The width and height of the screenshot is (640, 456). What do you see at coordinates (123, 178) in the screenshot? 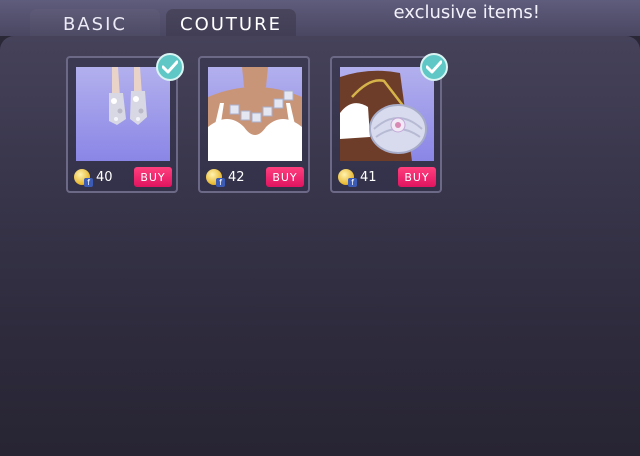
I see `price-row: f 40 BUY` at bounding box center [123, 178].